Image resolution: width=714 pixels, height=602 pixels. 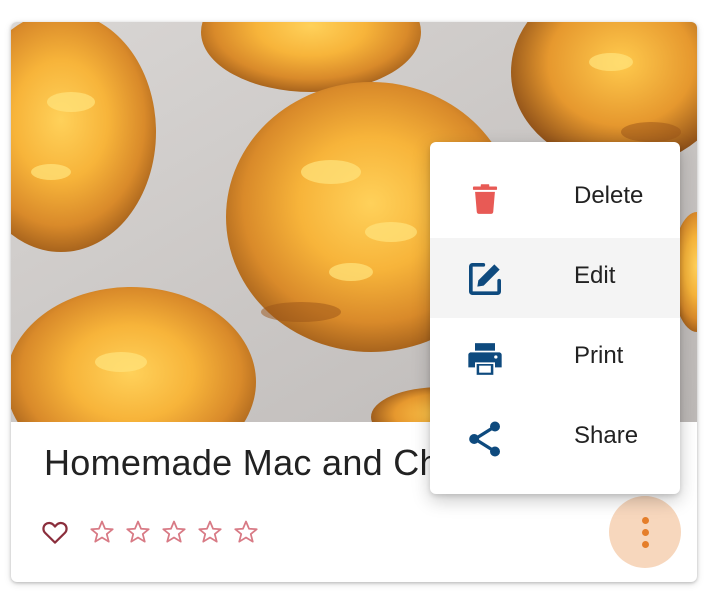 I want to click on menu-item-label: Delete, so click(x=609, y=195).